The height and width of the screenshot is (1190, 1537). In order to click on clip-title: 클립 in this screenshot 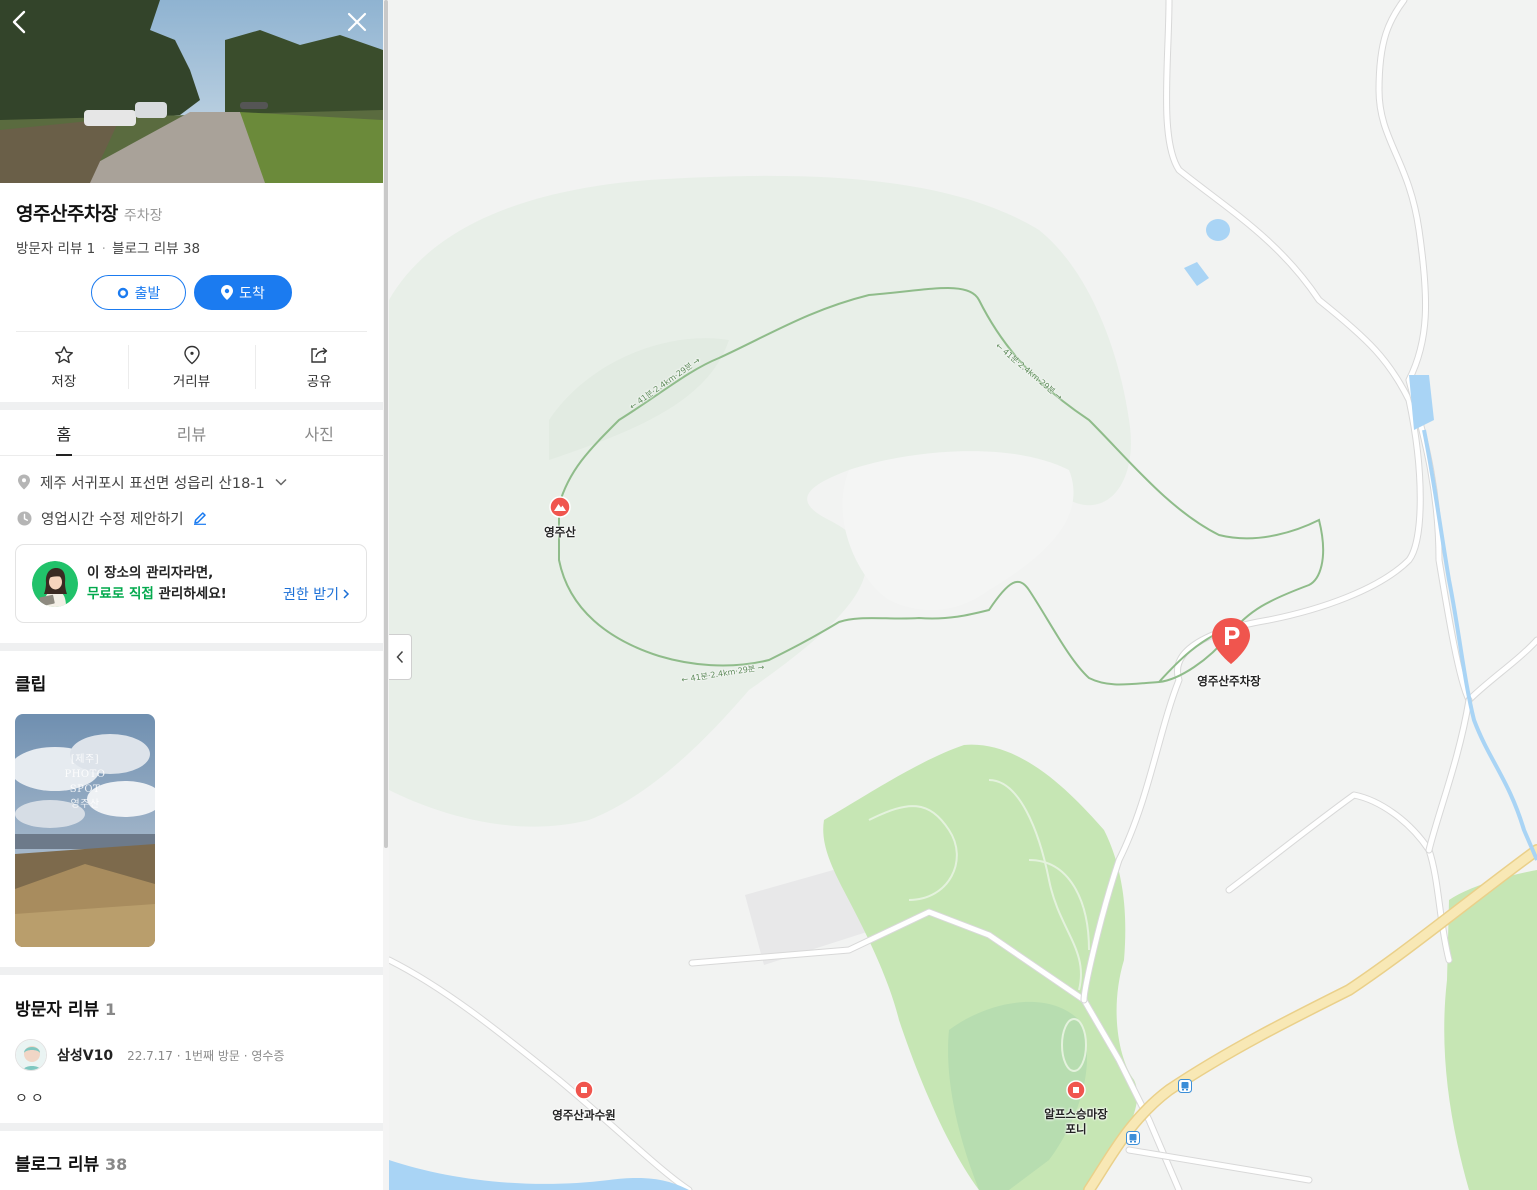, I will do `click(31, 685)`.